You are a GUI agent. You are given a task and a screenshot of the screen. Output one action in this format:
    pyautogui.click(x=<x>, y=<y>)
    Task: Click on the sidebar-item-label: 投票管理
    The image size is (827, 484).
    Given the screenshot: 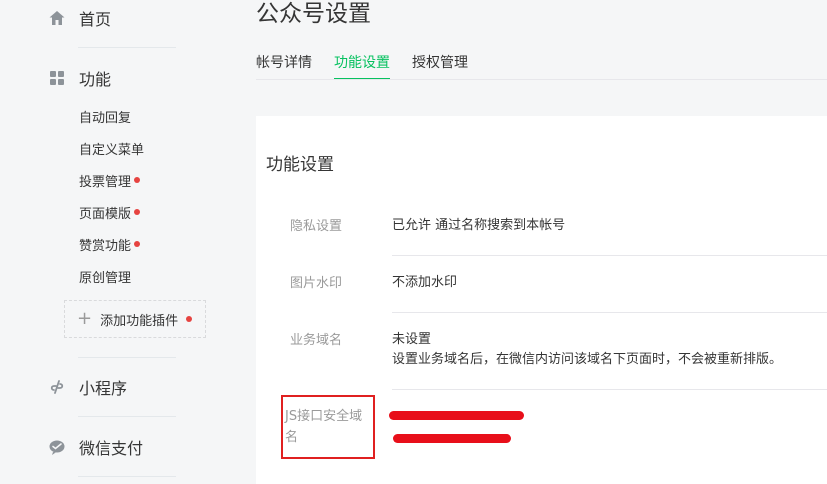 What is the action you would take?
    pyautogui.click(x=105, y=182)
    